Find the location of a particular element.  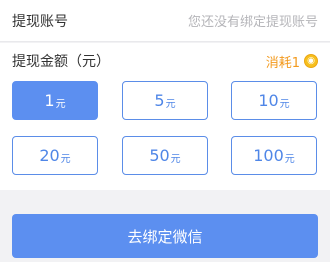

amount-option-20: 20 元 is located at coordinates (55, 155).